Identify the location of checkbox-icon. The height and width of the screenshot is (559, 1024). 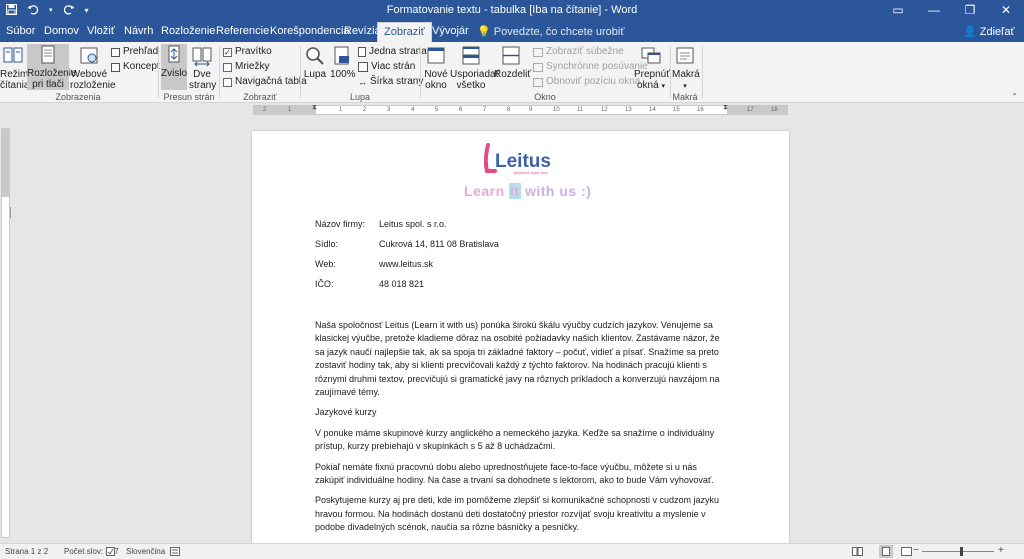
(227, 67).